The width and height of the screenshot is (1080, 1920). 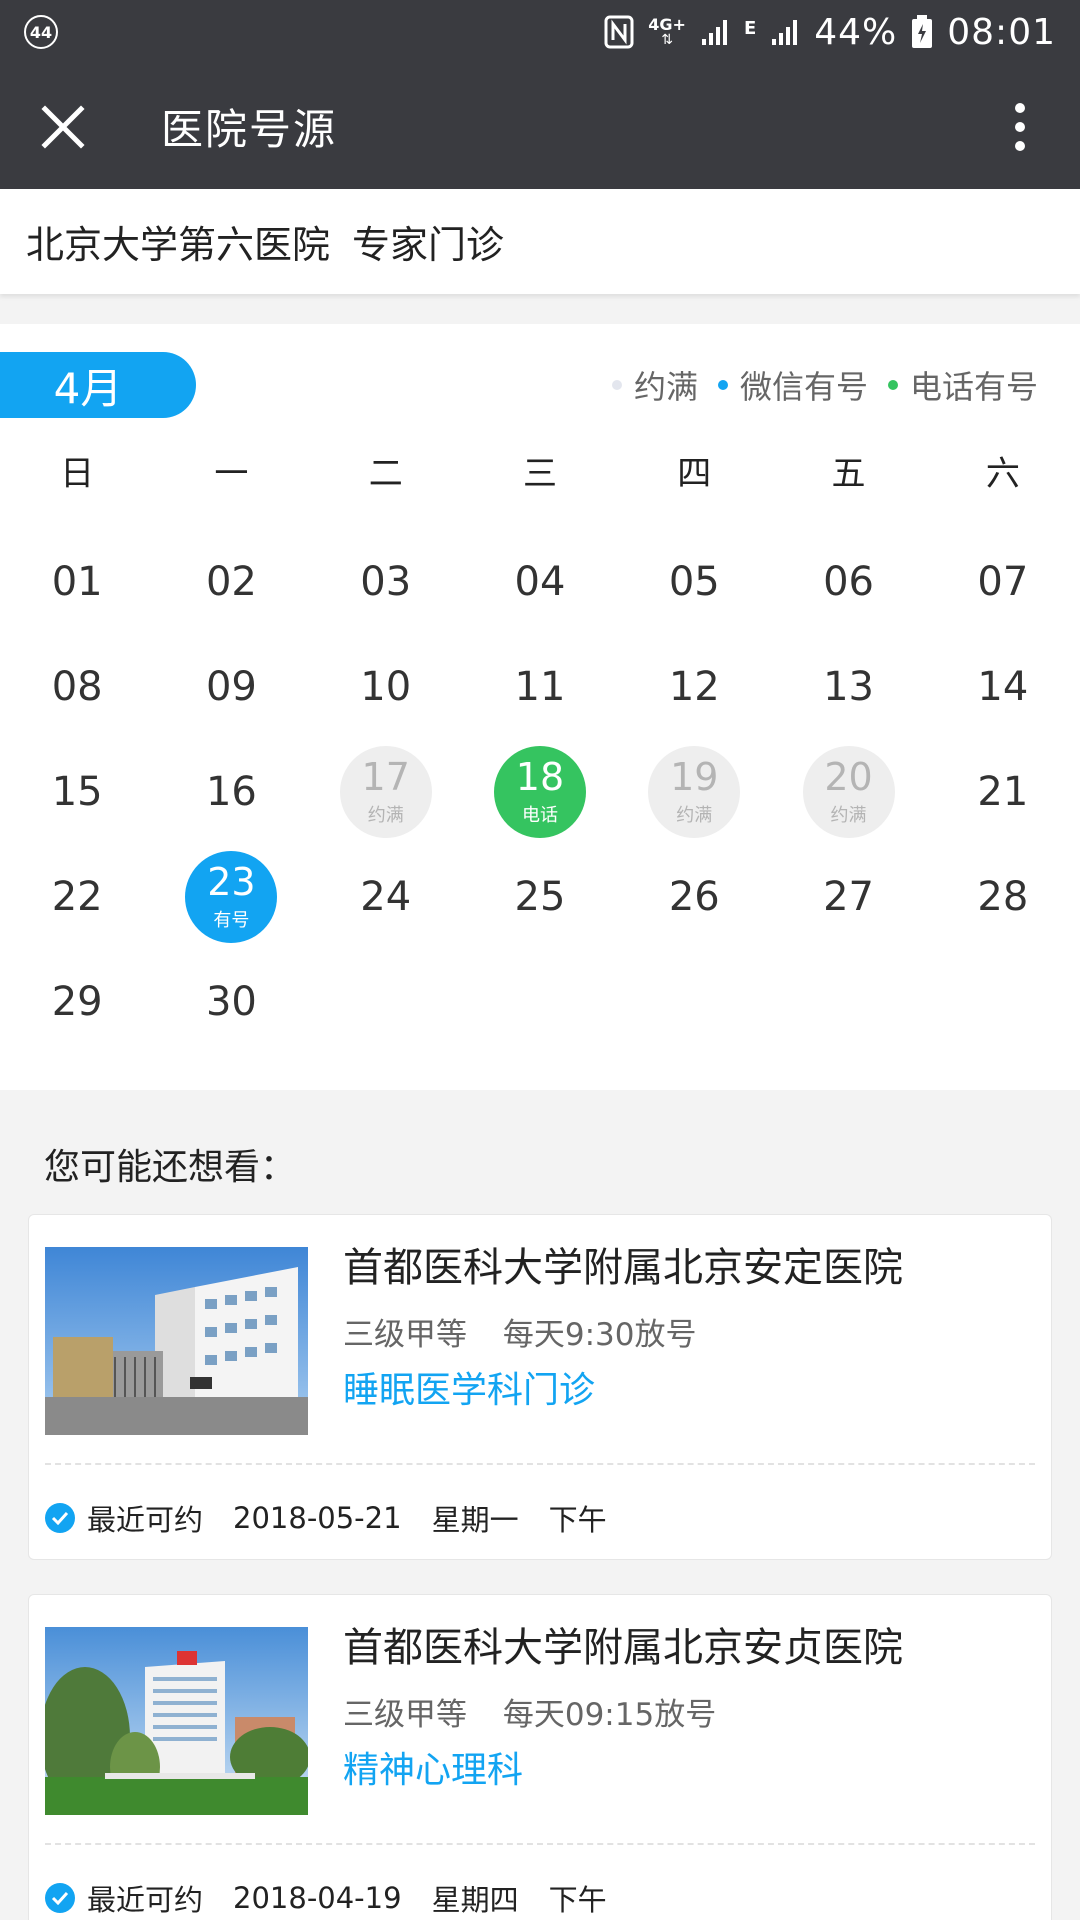 What do you see at coordinates (326, 1518) in the screenshot?
I see `recent-availability: 最近可约 2018-05-21 星期一 下午` at bounding box center [326, 1518].